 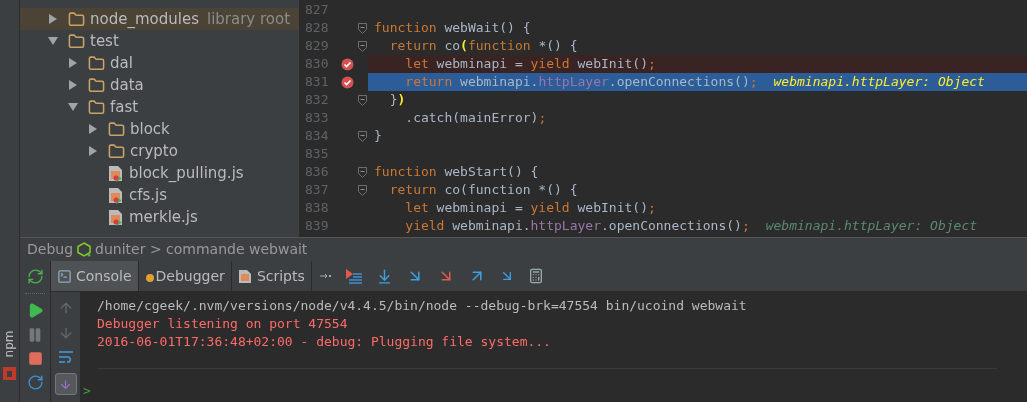 What do you see at coordinates (244, 276) in the screenshot?
I see `js-file-icon` at bounding box center [244, 276].